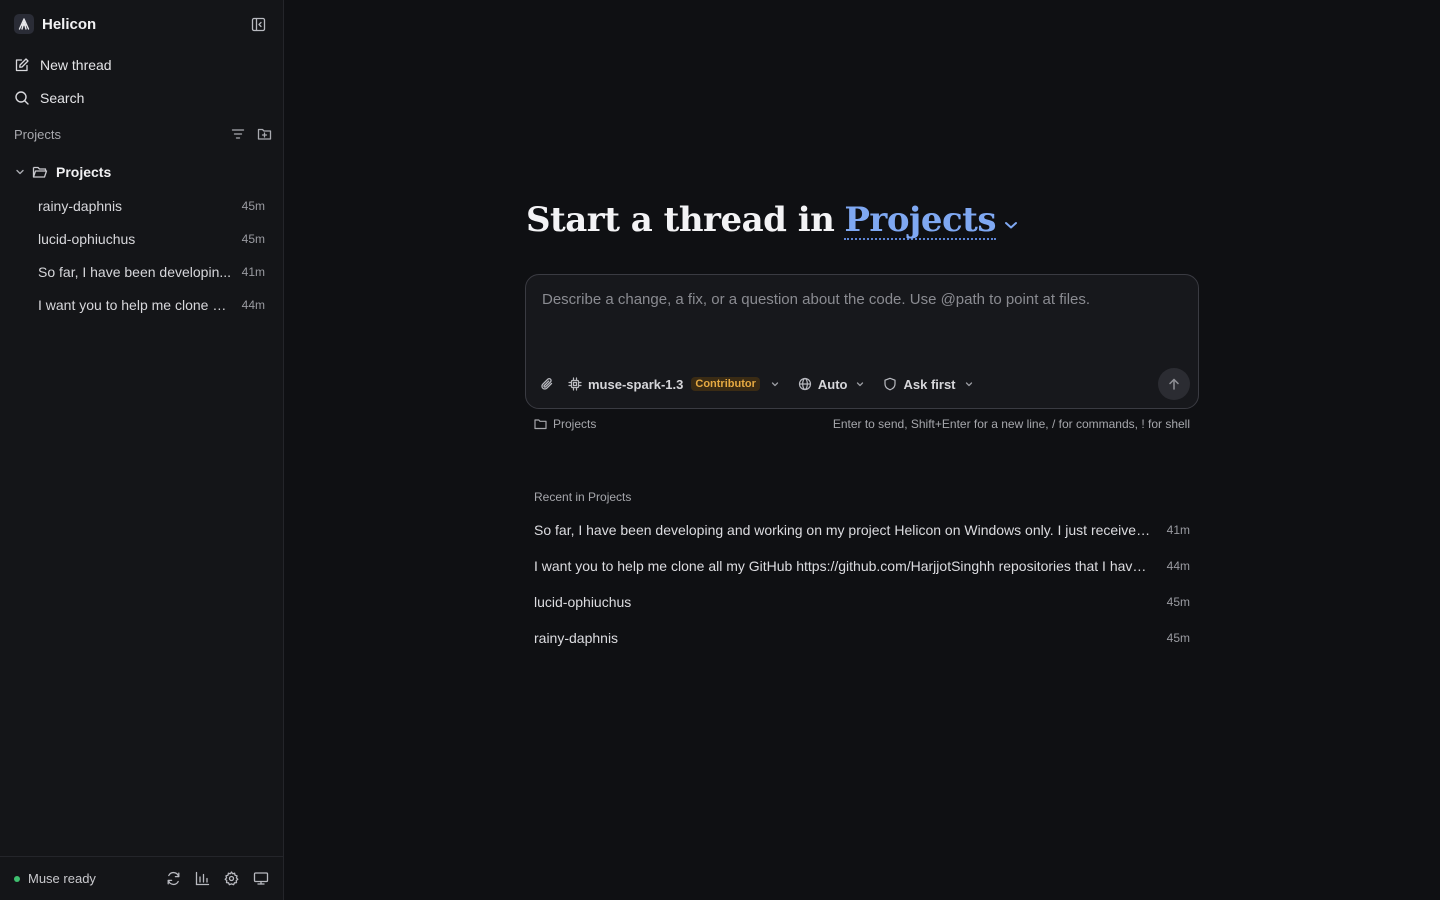  Describe the element at coordinates (22, 65) in the screenshot. I see `pencil-square-icon` at that location.